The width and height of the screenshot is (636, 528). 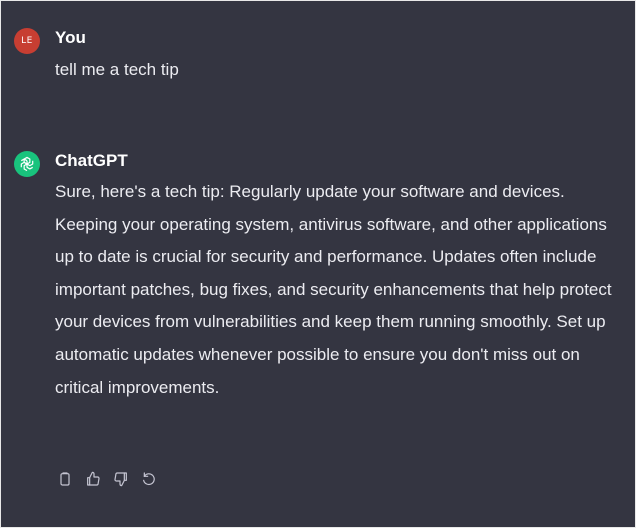 I want to click on thumbs-down-button, so click(x=121, y=479).